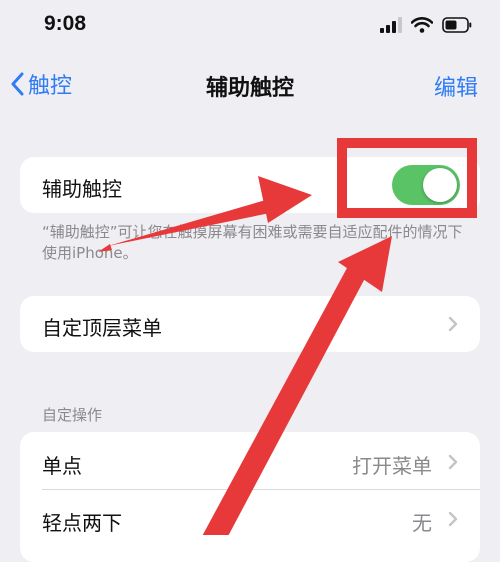  I want to click on status-icons, so click(426, 25).